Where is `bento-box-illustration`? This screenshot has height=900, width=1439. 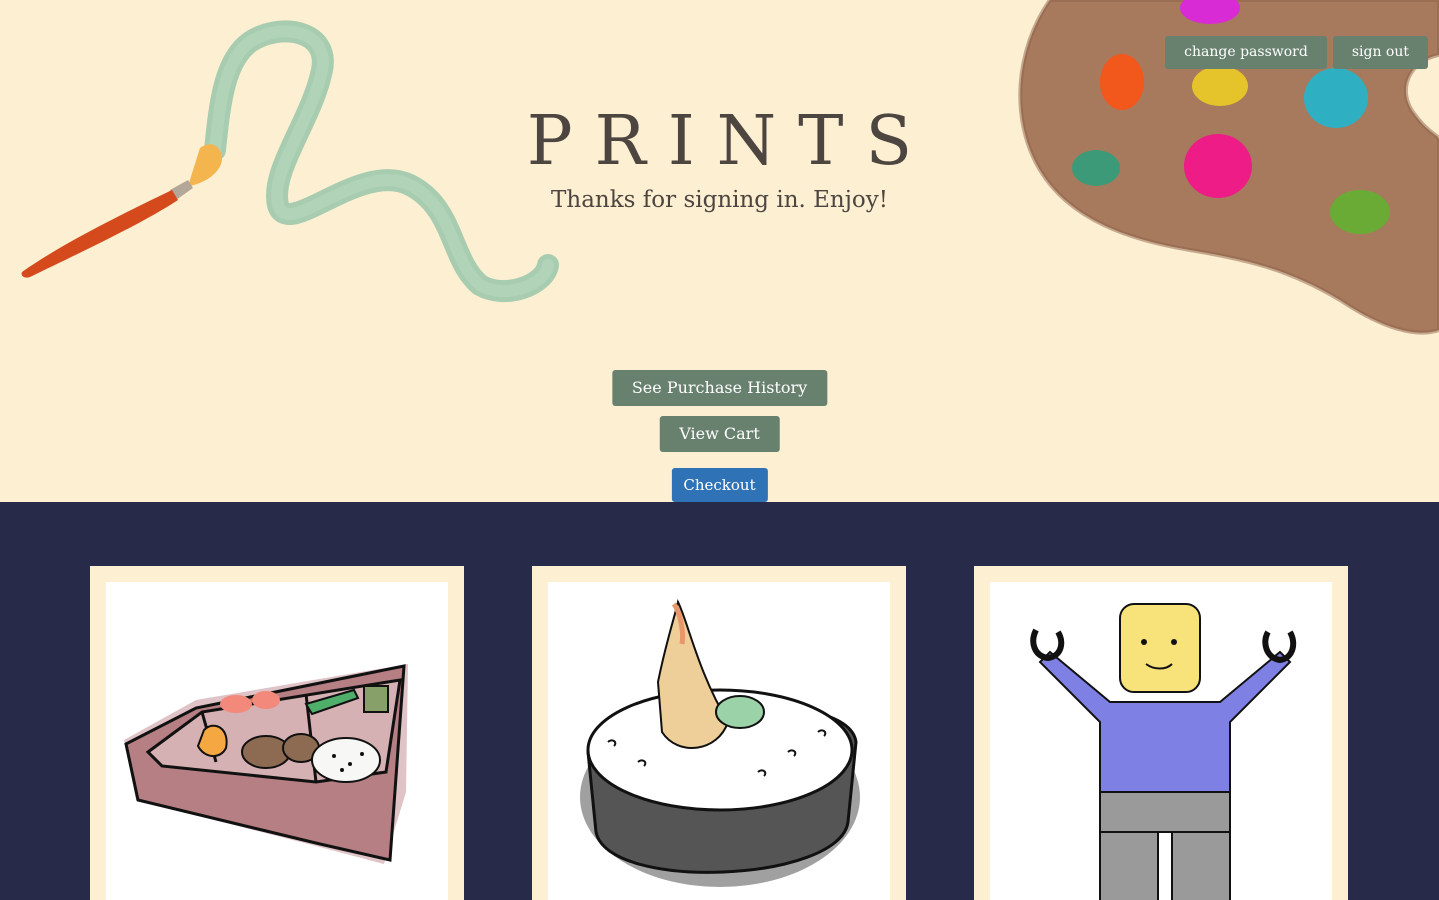
bento-box-illustration is located at coordinates (266, 764).